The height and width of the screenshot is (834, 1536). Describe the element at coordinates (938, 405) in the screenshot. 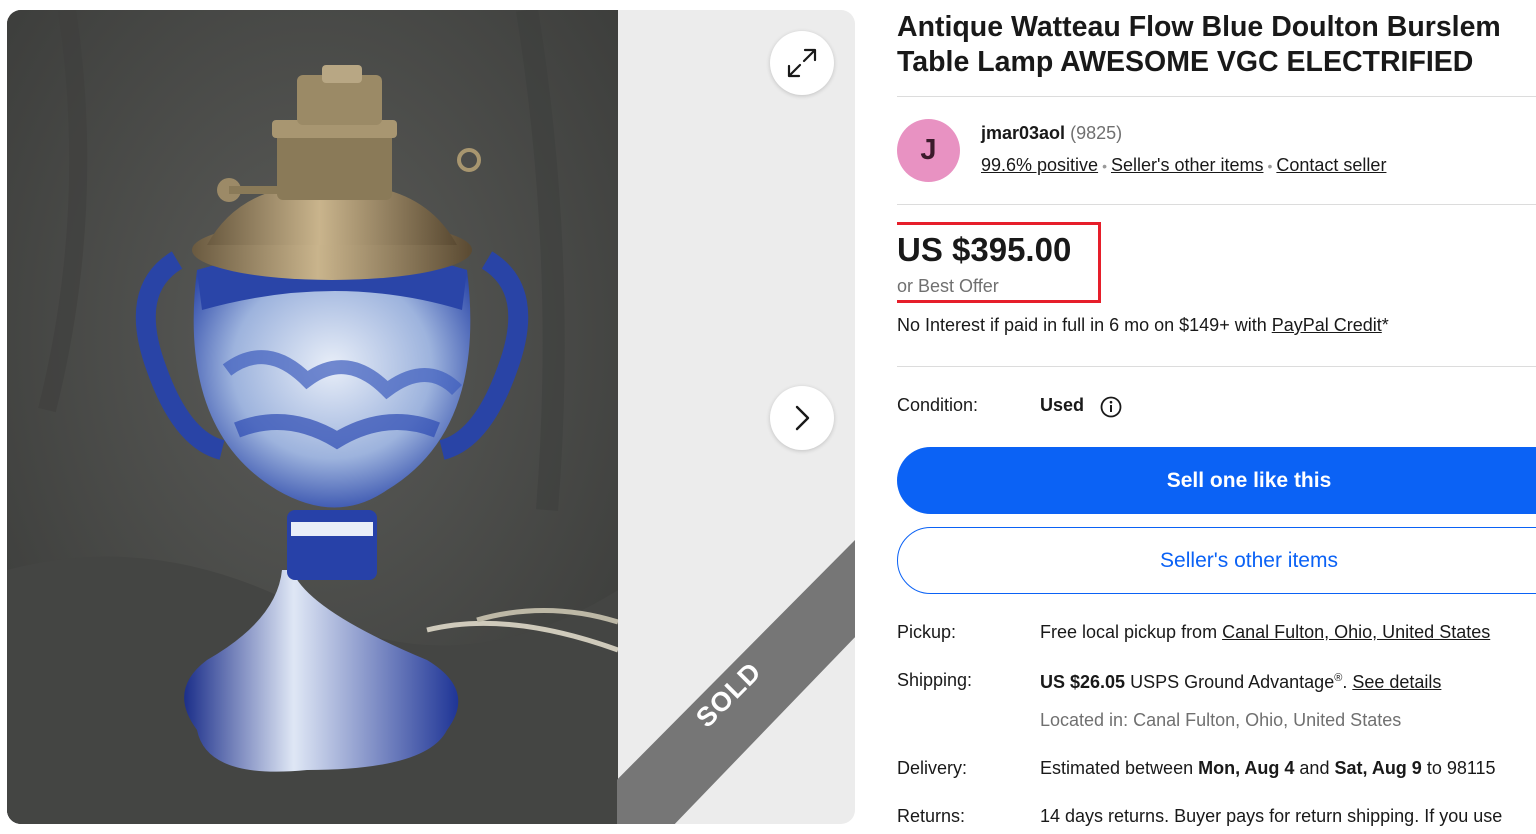

I see `condition-label: Condition:` at that location.